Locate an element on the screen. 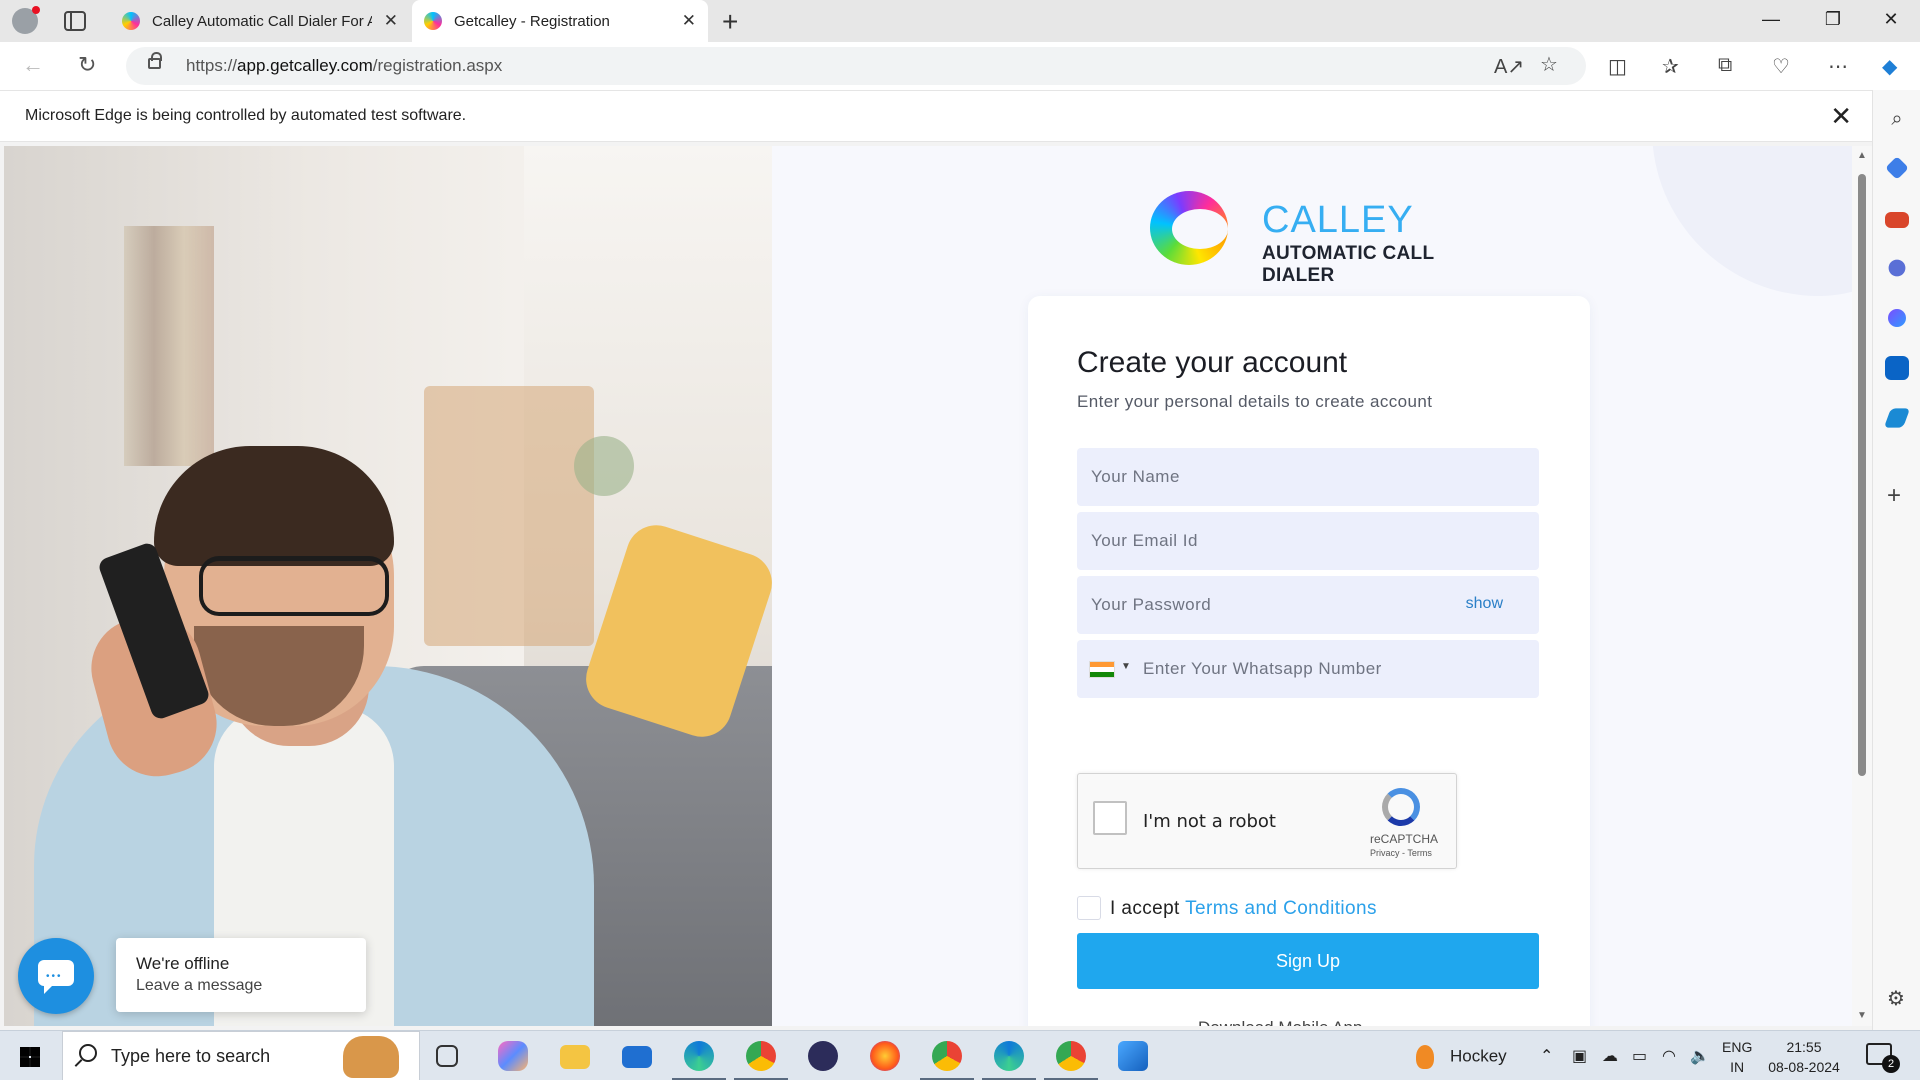 The image size is (1920, 1080). calley-favicon-icon is located at coordinates (433, 21).